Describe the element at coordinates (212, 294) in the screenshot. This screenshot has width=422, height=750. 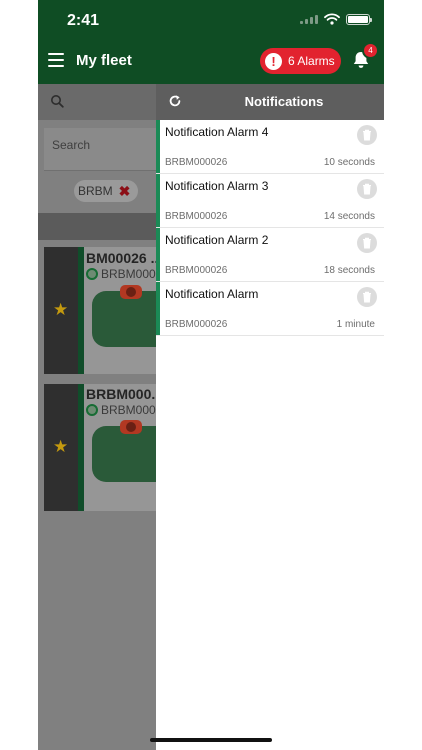
I see `notification-title: Notification Alarm` at that location.